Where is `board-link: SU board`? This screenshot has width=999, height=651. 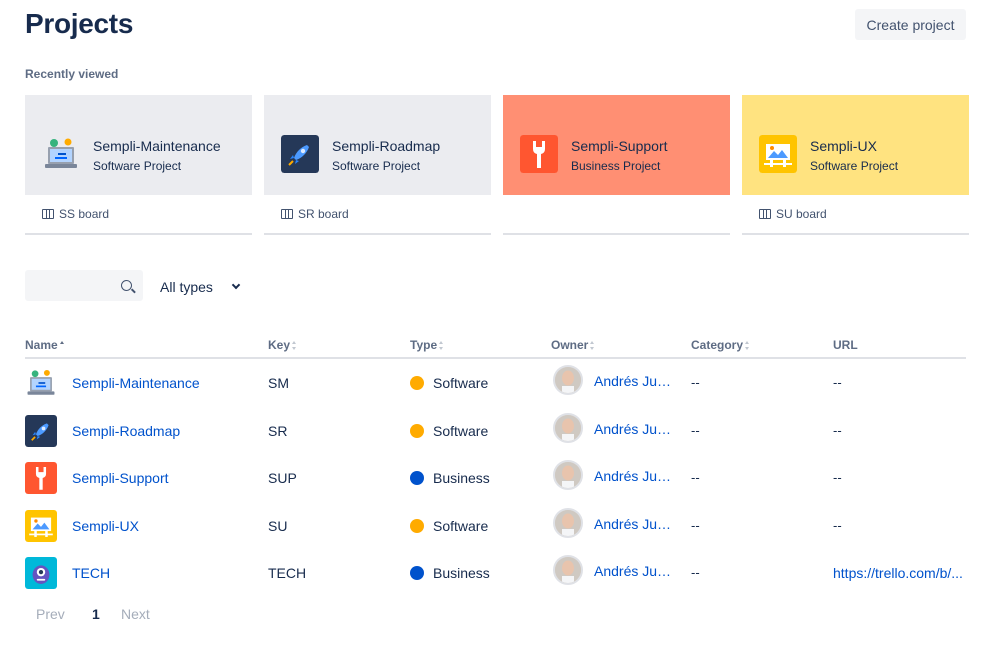 board-link: SU board is located at coordinates (855, 214).